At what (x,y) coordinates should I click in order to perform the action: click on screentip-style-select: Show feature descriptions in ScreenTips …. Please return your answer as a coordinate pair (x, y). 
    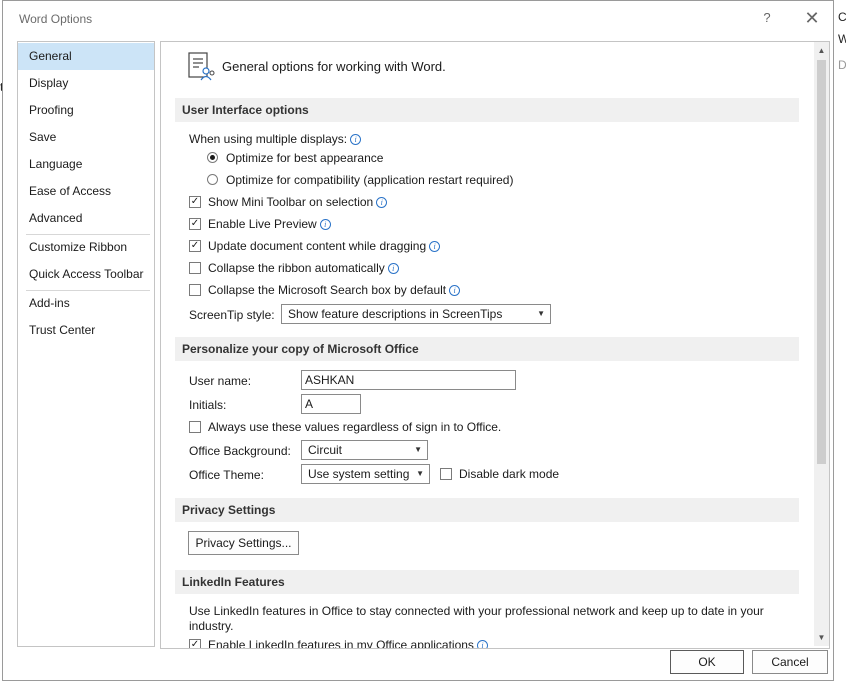
    Looking at the image, I should click on (416, 314).